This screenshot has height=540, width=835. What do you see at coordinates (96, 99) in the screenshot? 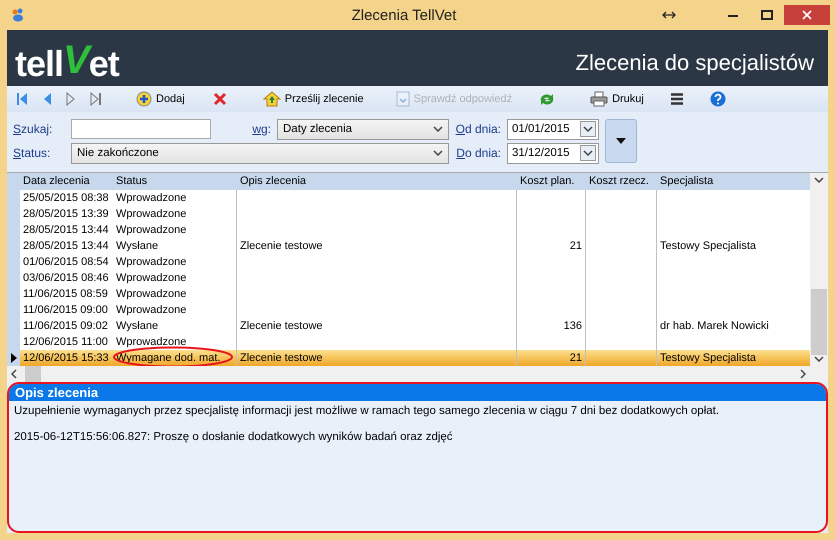
I see `last-record-icon` at bounding box center [96, 99].